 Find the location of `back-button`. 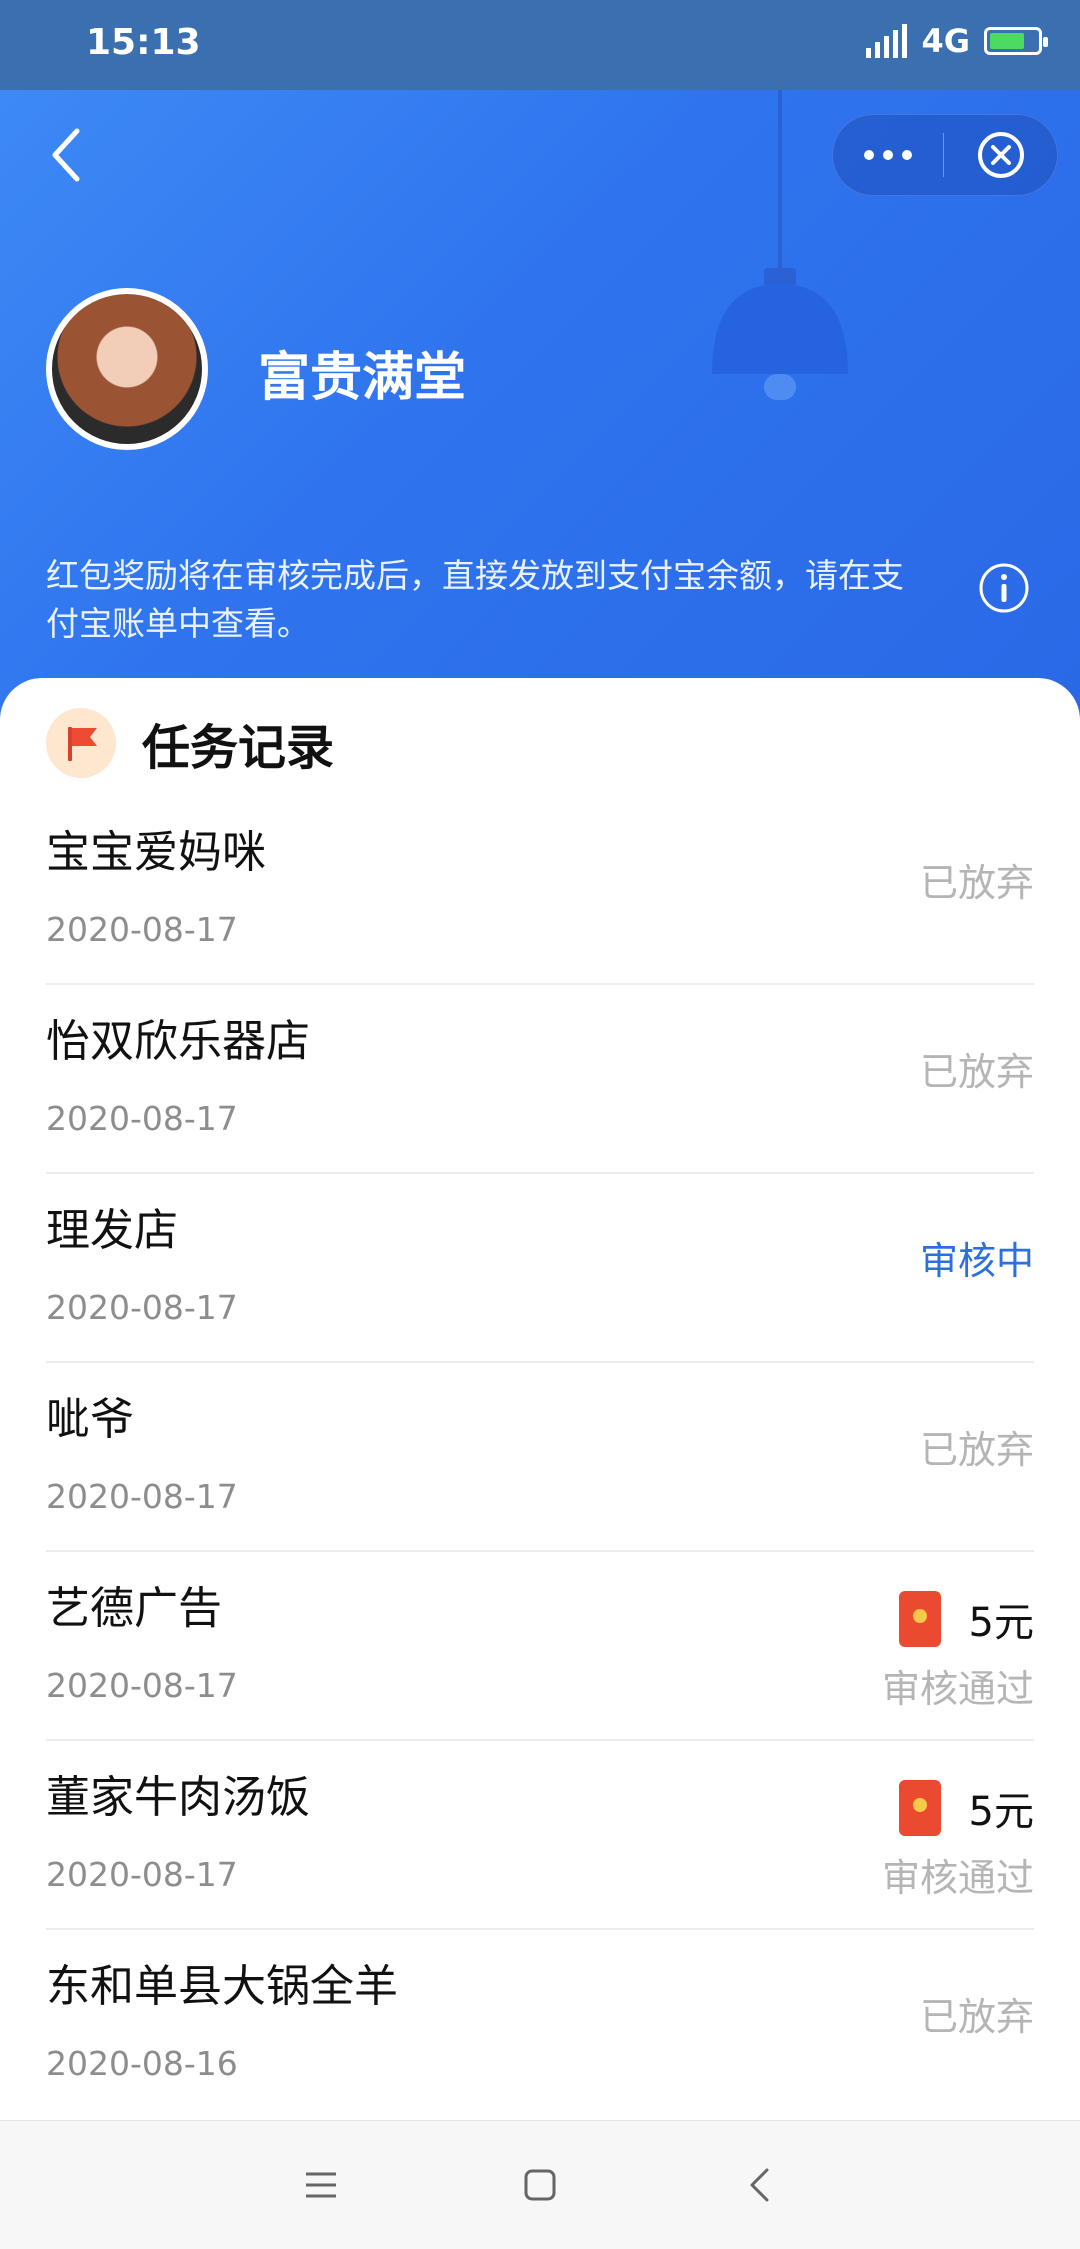

back-button is located at coordinates (66, 155).